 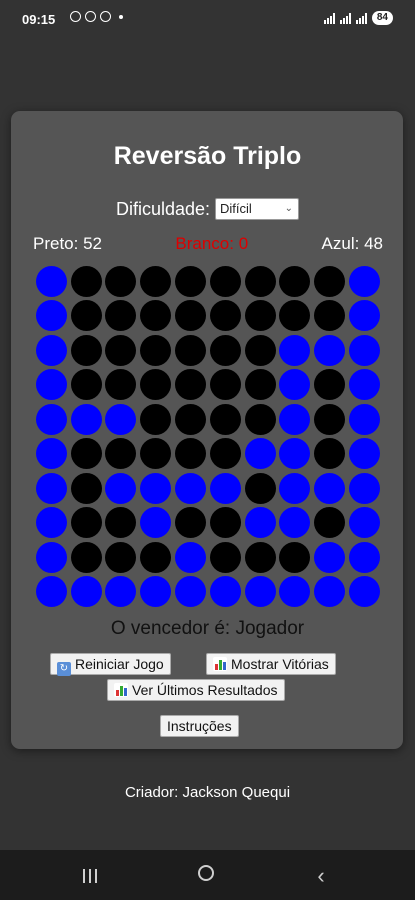 What do you see at coordinates (271, 664) in the screenshot?
I see `show-wins-button: Mostrar Vitórias` at bounding box center [271, 664].